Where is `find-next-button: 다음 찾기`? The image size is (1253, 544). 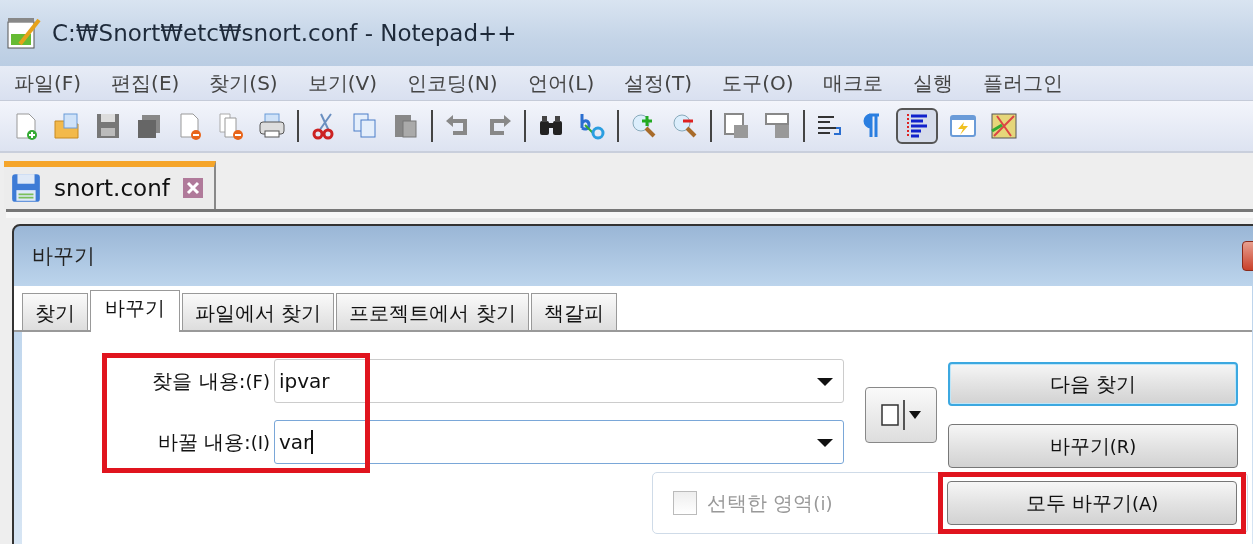 find-next-button: 다음 찾기 is located at coordinates (1093, 384).